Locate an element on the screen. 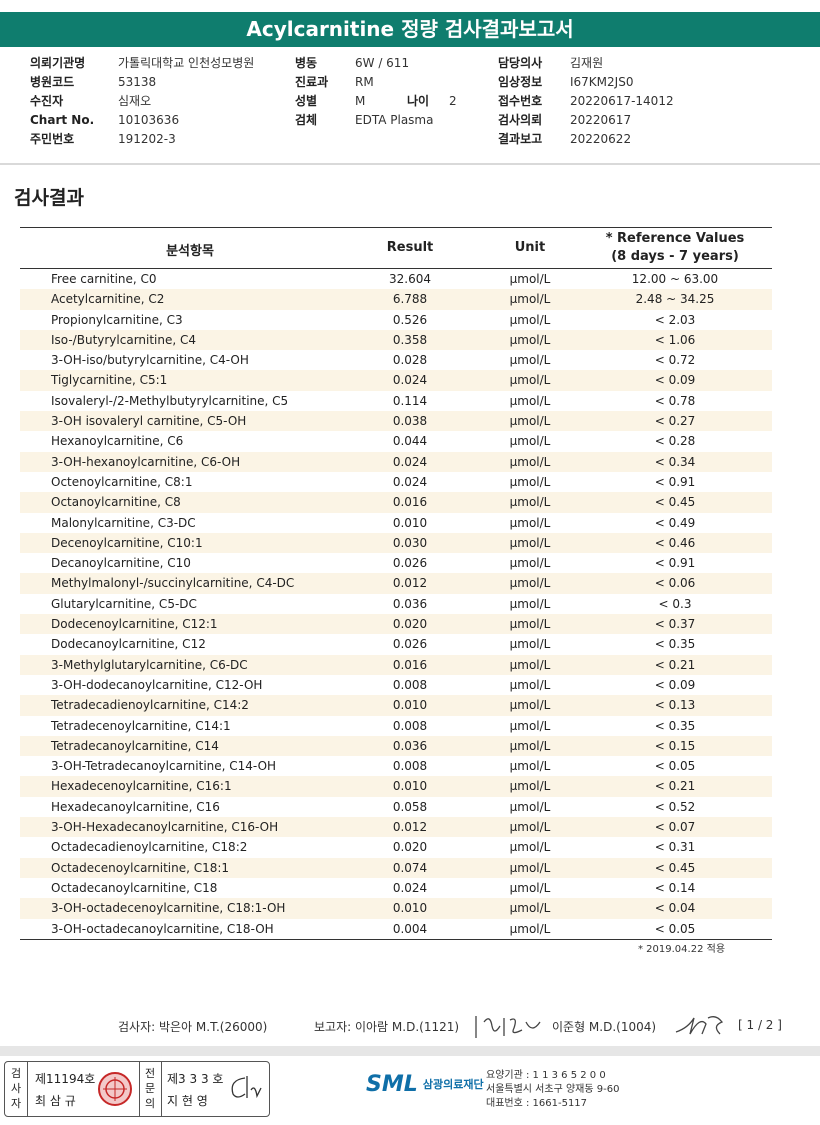 The height and width of the screenshot is (1125, 820). reference-value: < 0.49 is located at coordinates (675, 522).